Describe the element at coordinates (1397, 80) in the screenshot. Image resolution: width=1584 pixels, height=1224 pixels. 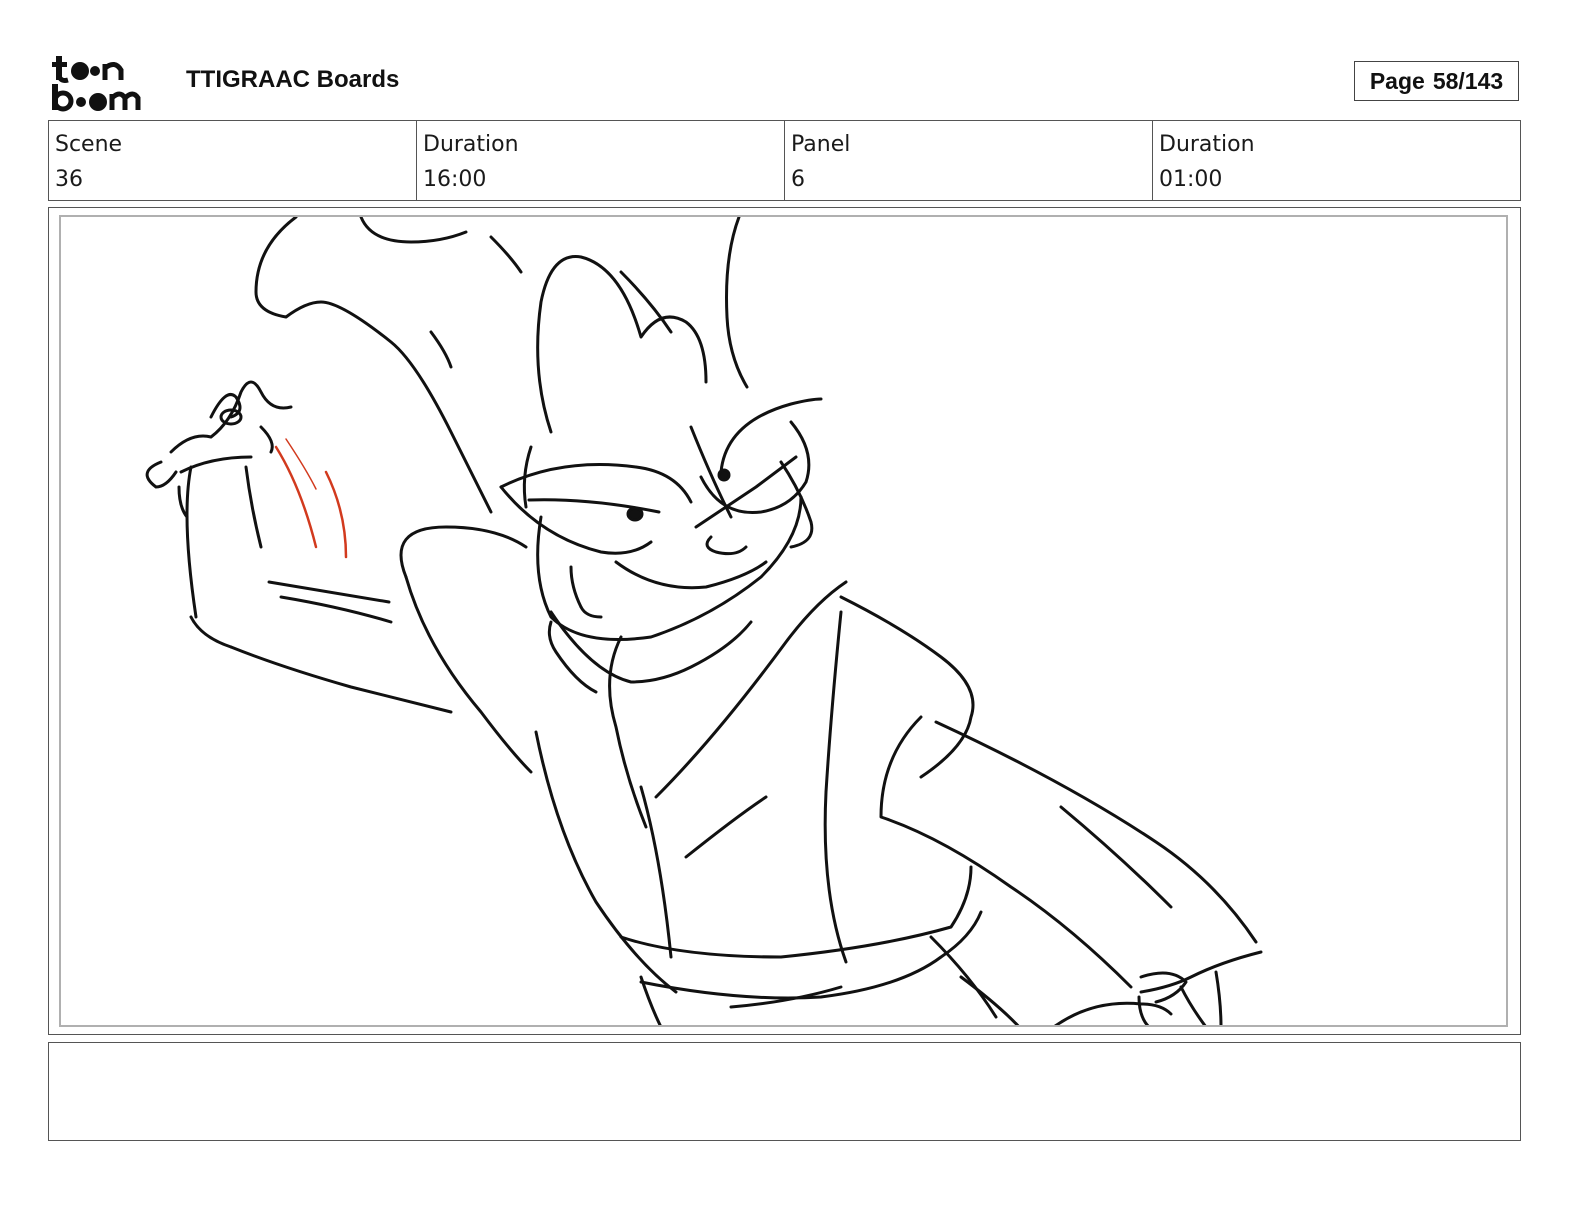
I see `page-label: Page` at that location.